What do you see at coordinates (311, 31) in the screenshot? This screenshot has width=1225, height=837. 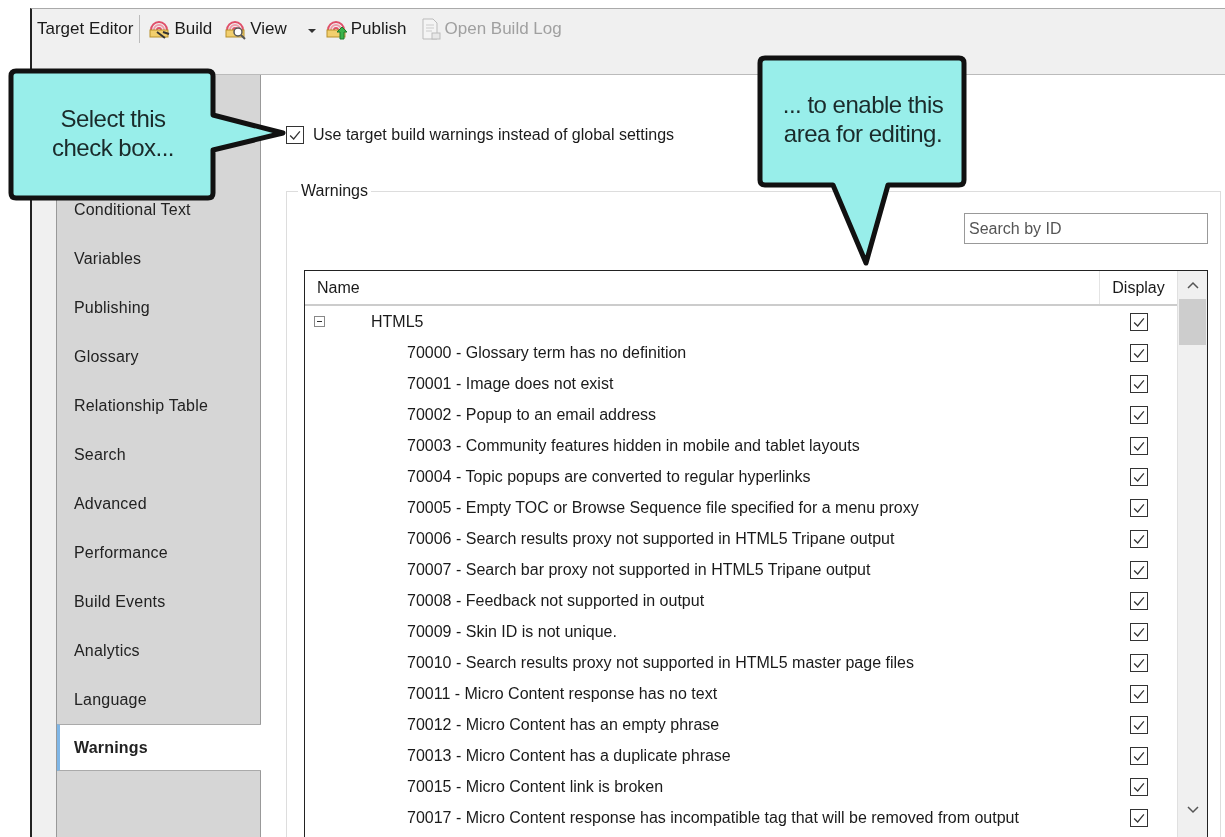 I see `caret-icon` at bounding box center [311, 31].